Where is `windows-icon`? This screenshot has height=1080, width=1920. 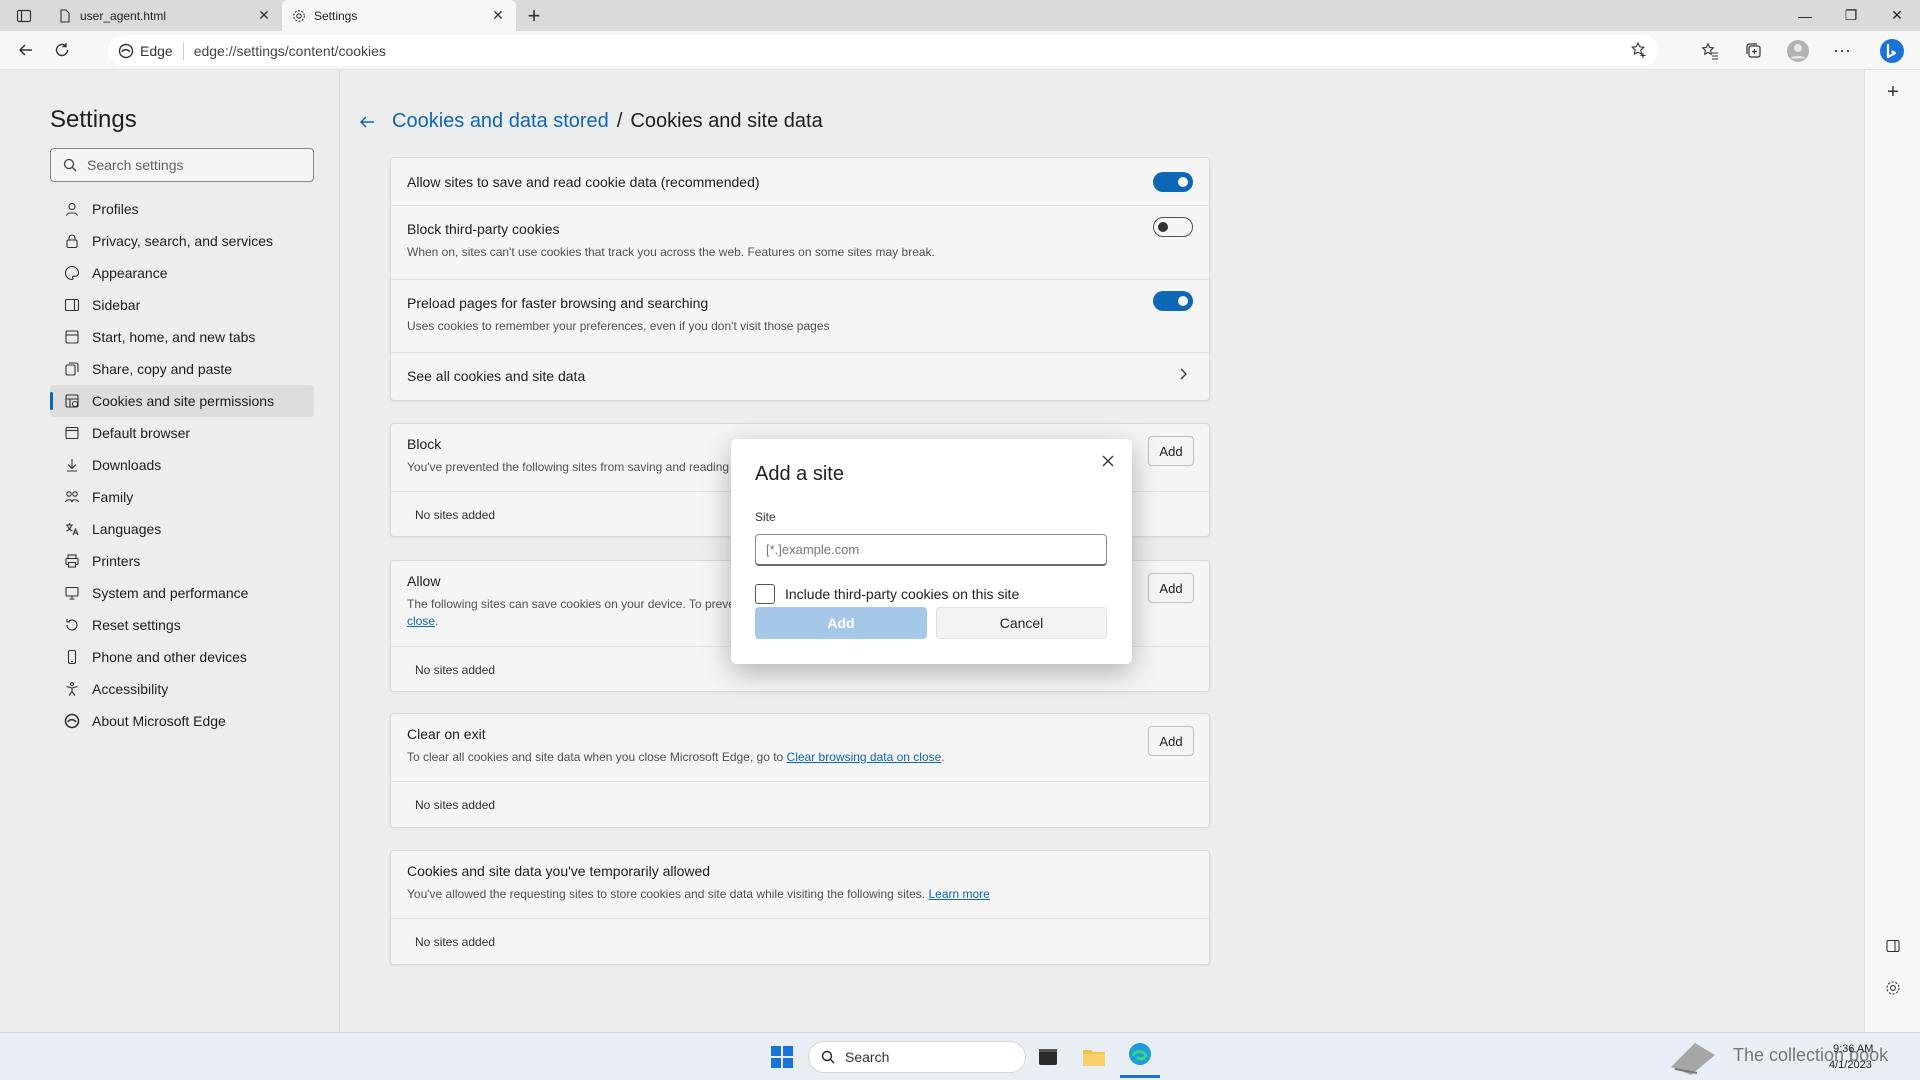
windows-icon is located at coordinates (782, 1057).